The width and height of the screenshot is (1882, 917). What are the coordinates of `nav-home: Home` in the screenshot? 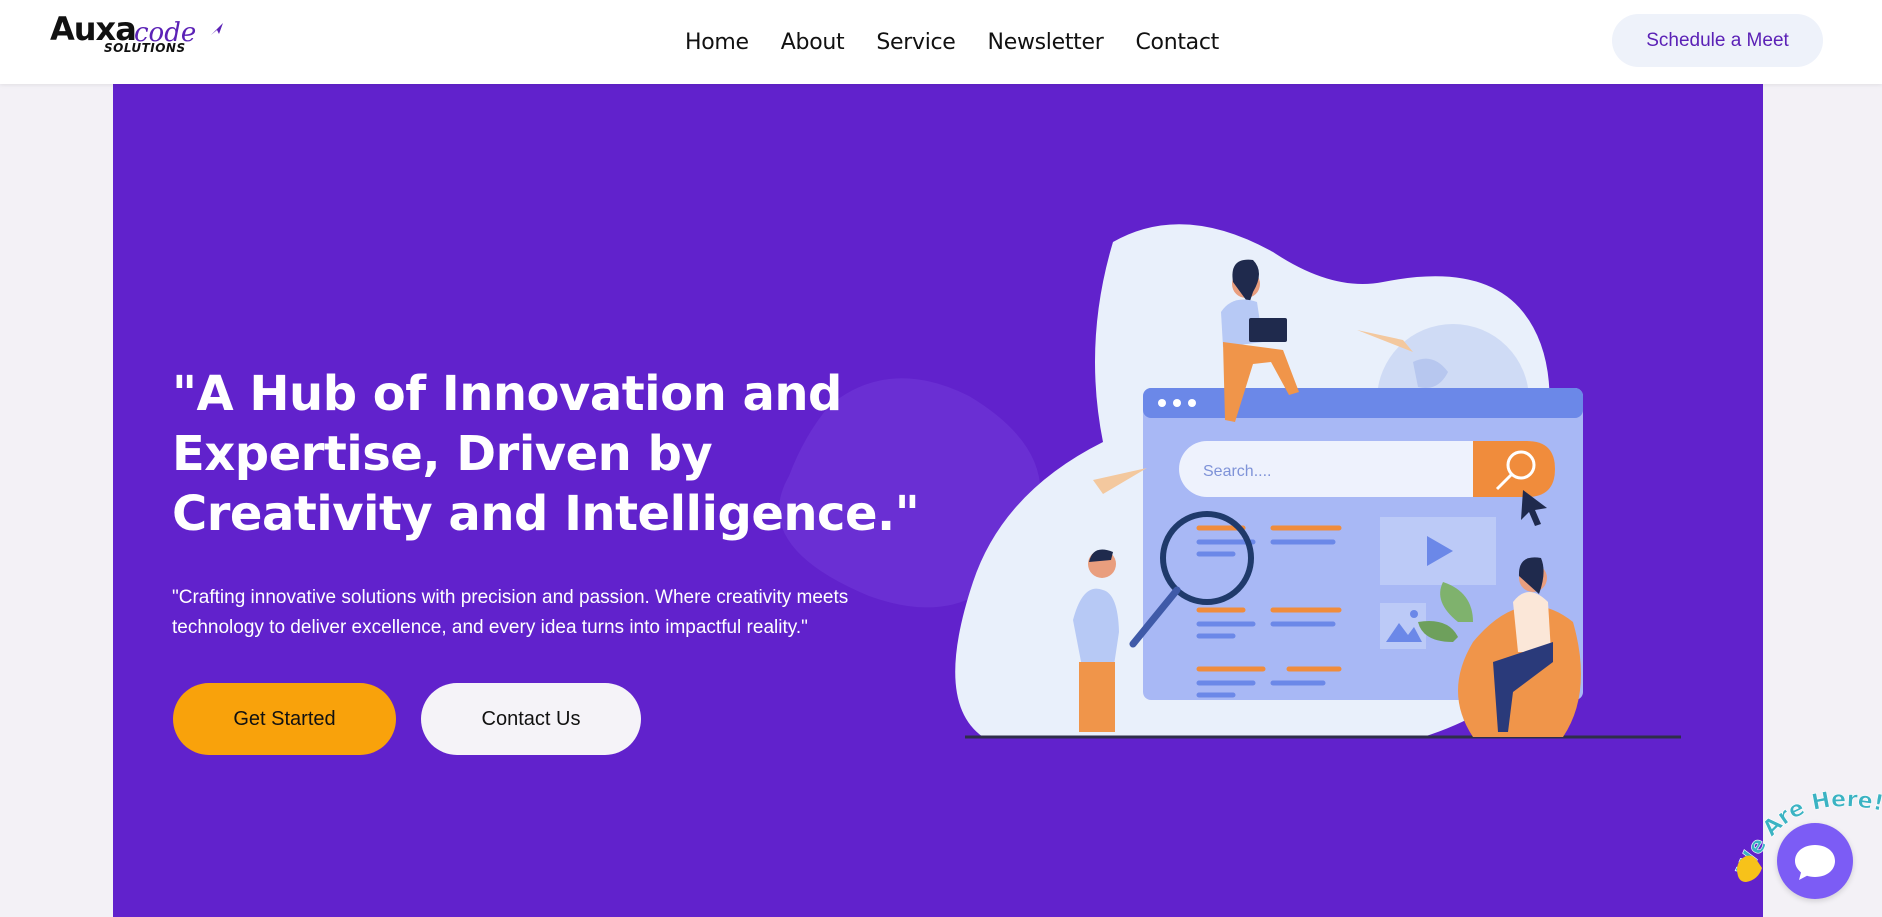 It's located at (717, 42).